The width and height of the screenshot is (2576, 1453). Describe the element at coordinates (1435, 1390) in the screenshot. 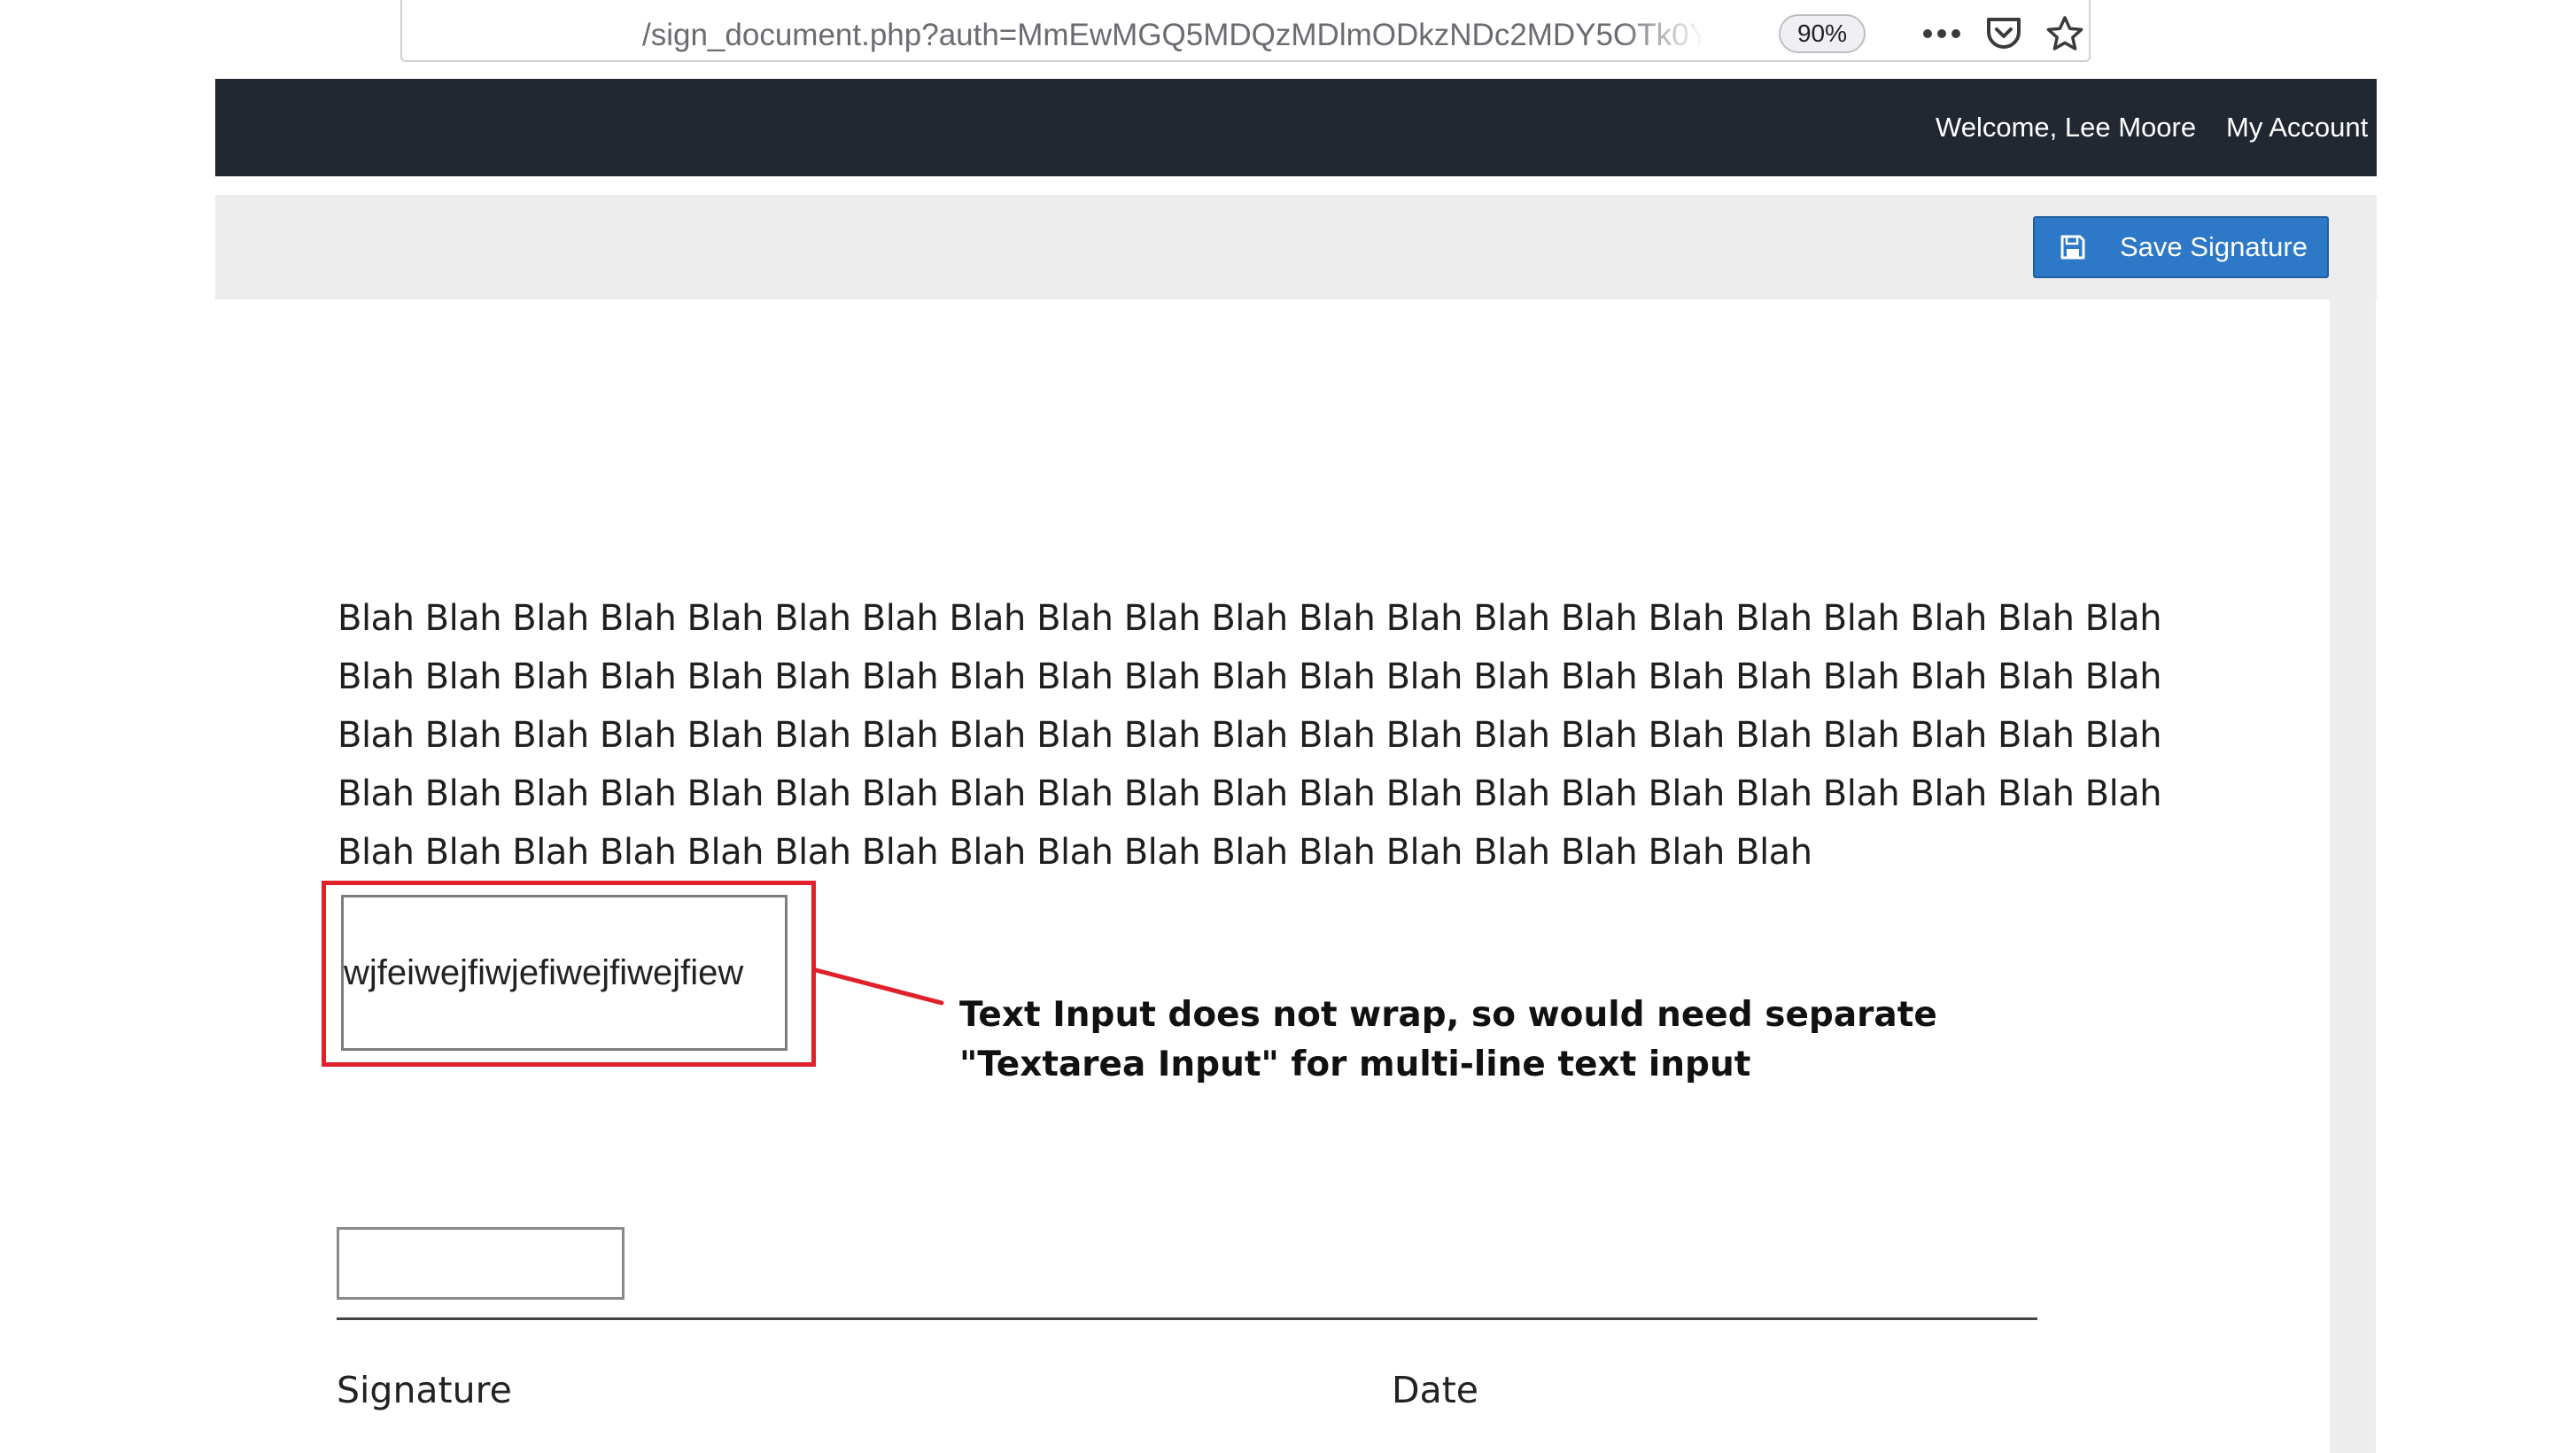

I see `date-label: Date` at that location.